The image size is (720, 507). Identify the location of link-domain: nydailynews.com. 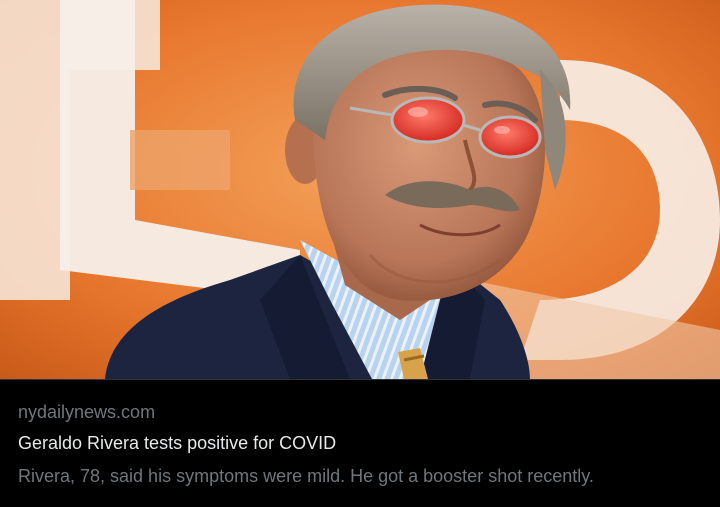
(87, 412).